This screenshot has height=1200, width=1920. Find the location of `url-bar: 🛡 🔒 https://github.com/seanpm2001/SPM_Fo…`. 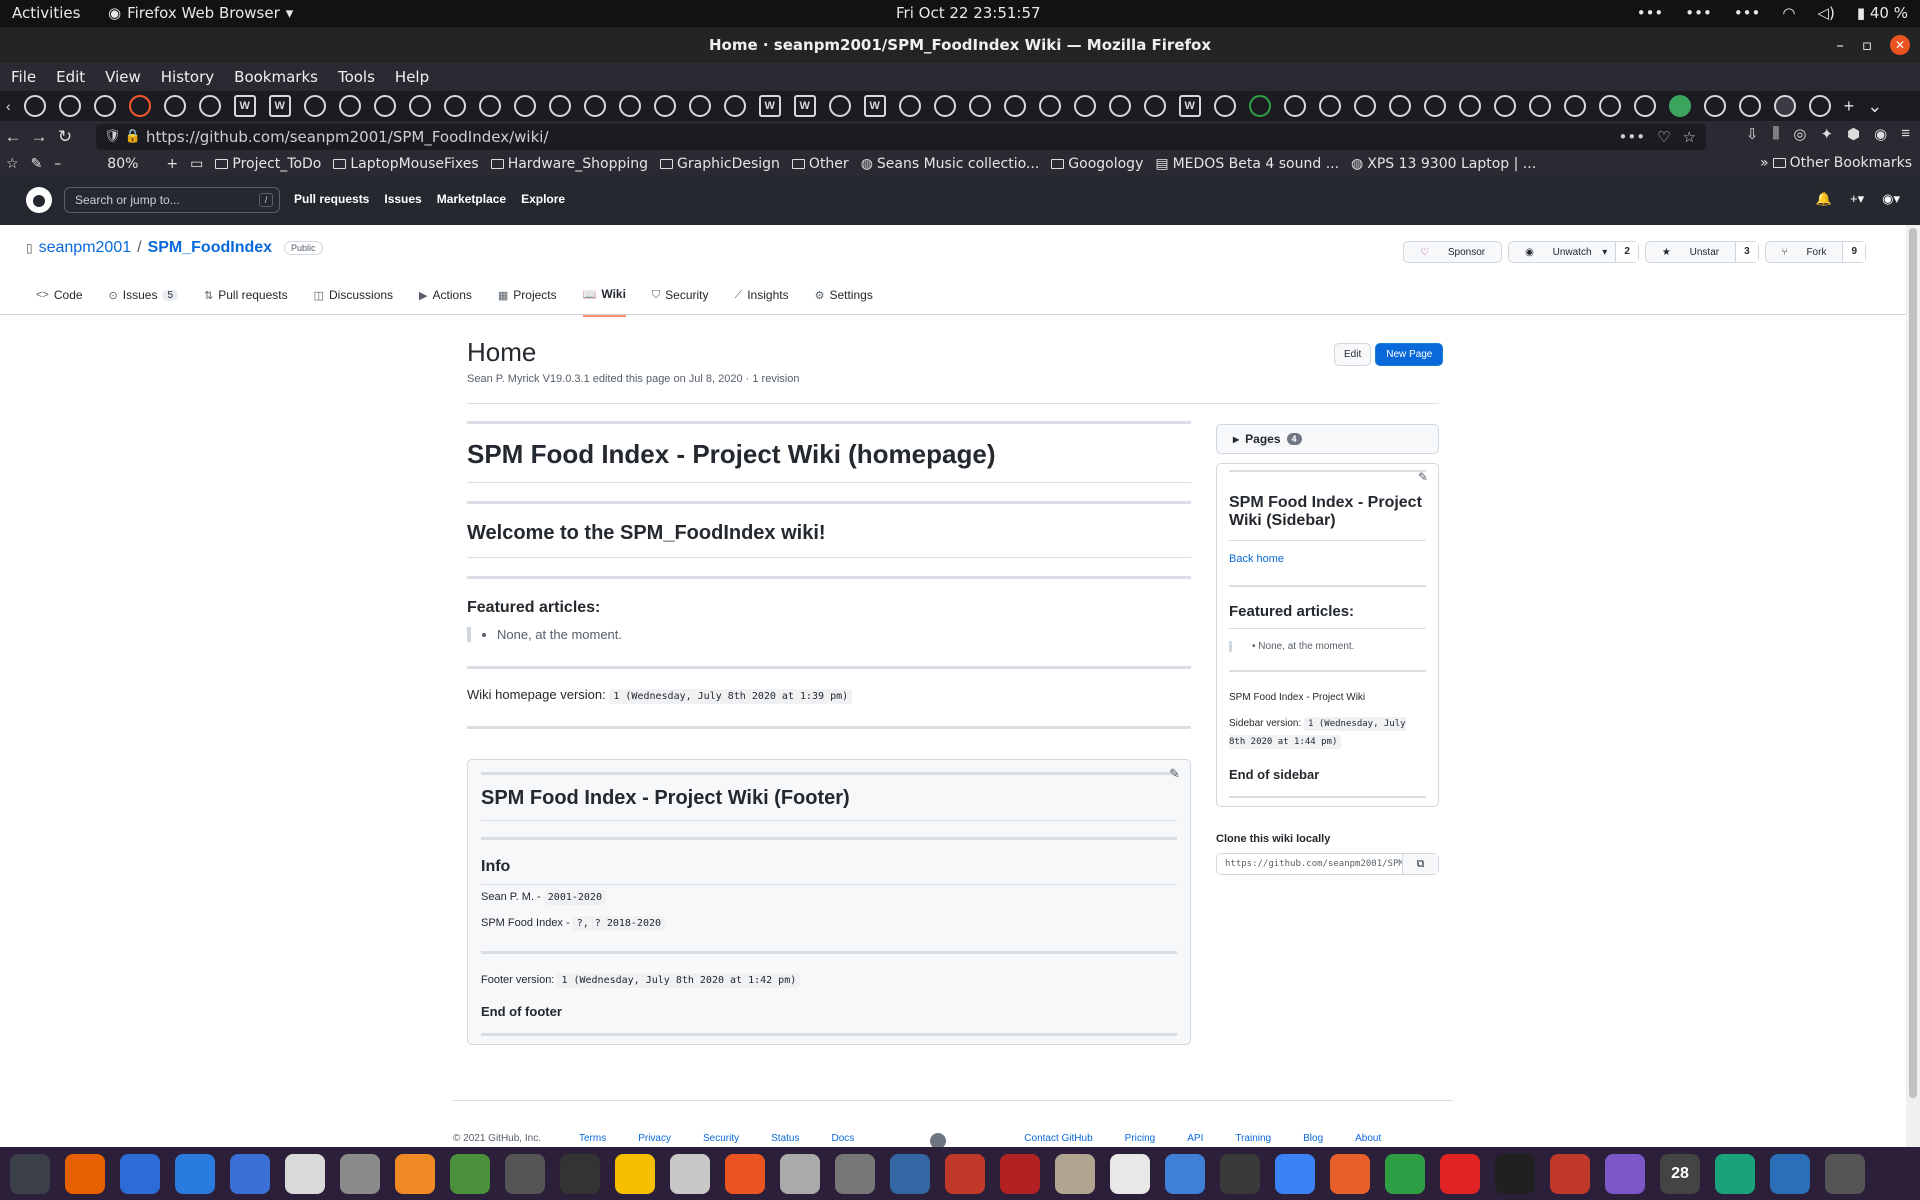

url-bar: 🛡 🔒 https://github.com/seanpm2001/SPM_Fo… is located at coordinates (901, 137).